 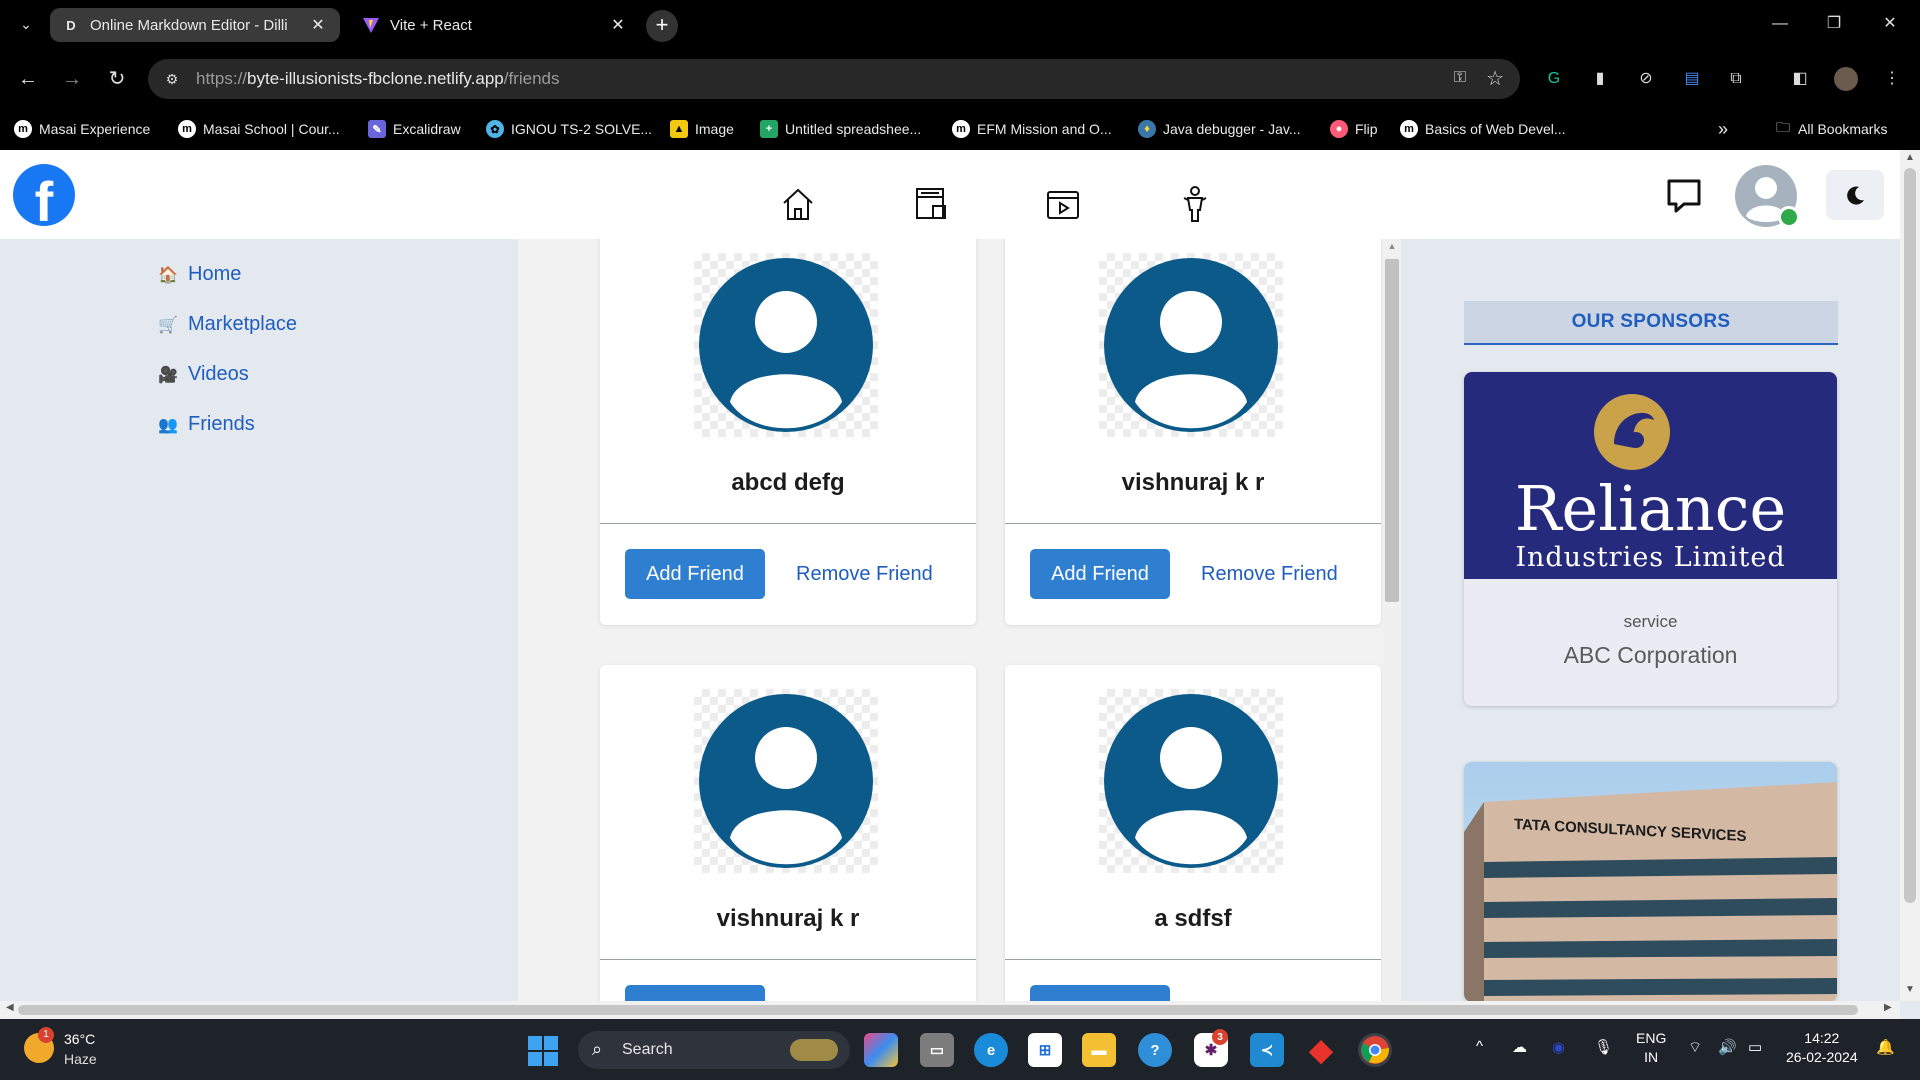 I want to click on new-tab-button: +, so click(x=662, y=26).